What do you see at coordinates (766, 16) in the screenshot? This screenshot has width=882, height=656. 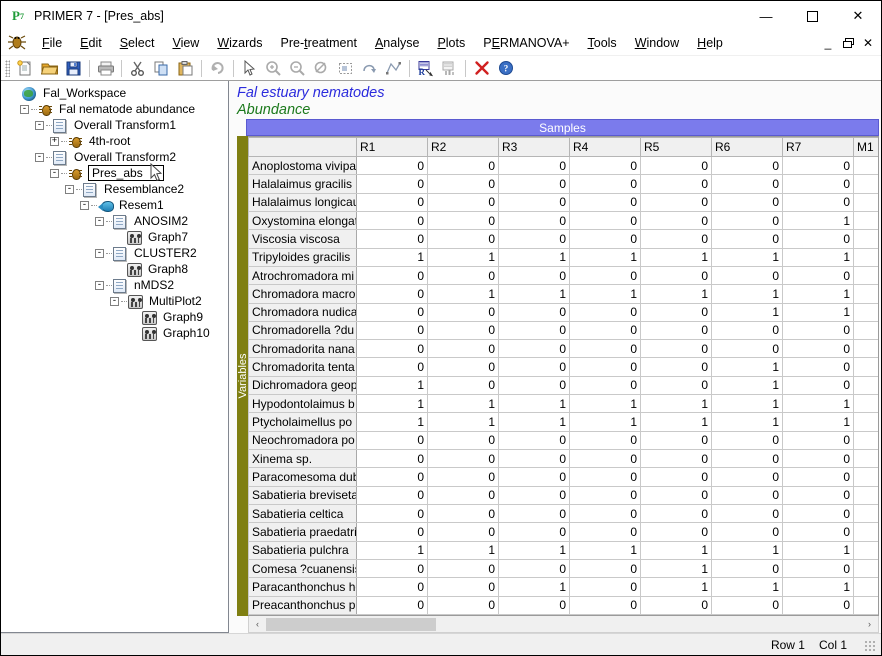 I see `minimize-button: —` at bounding box center [766, 16].